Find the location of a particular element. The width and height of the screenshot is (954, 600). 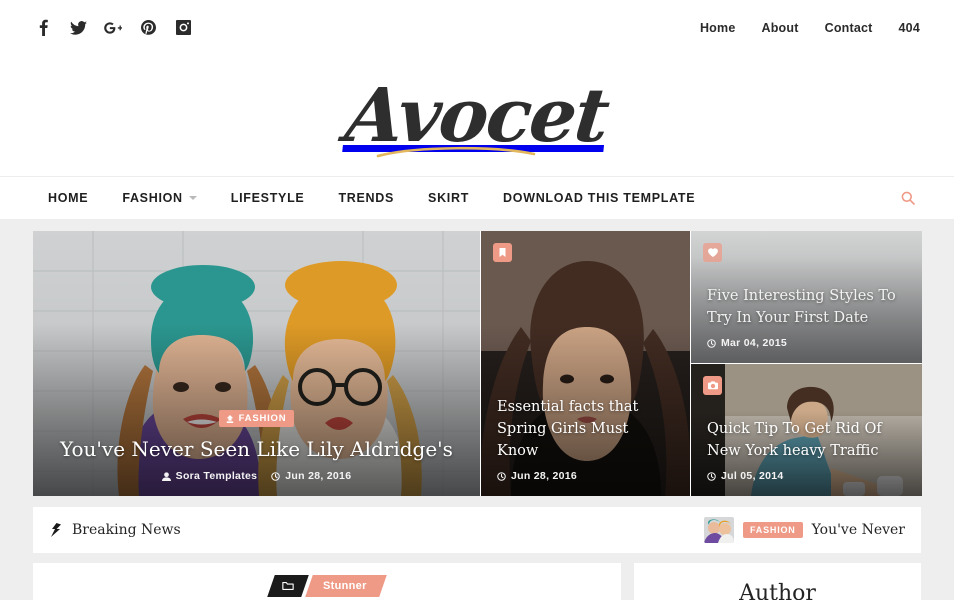

post-category-text: Stunner is located at coordinates (345, 586).